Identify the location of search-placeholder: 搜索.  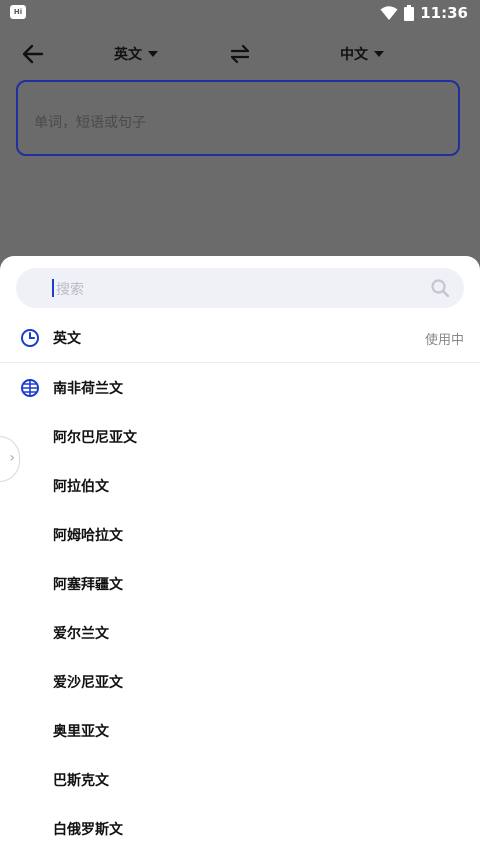
(70, 290).